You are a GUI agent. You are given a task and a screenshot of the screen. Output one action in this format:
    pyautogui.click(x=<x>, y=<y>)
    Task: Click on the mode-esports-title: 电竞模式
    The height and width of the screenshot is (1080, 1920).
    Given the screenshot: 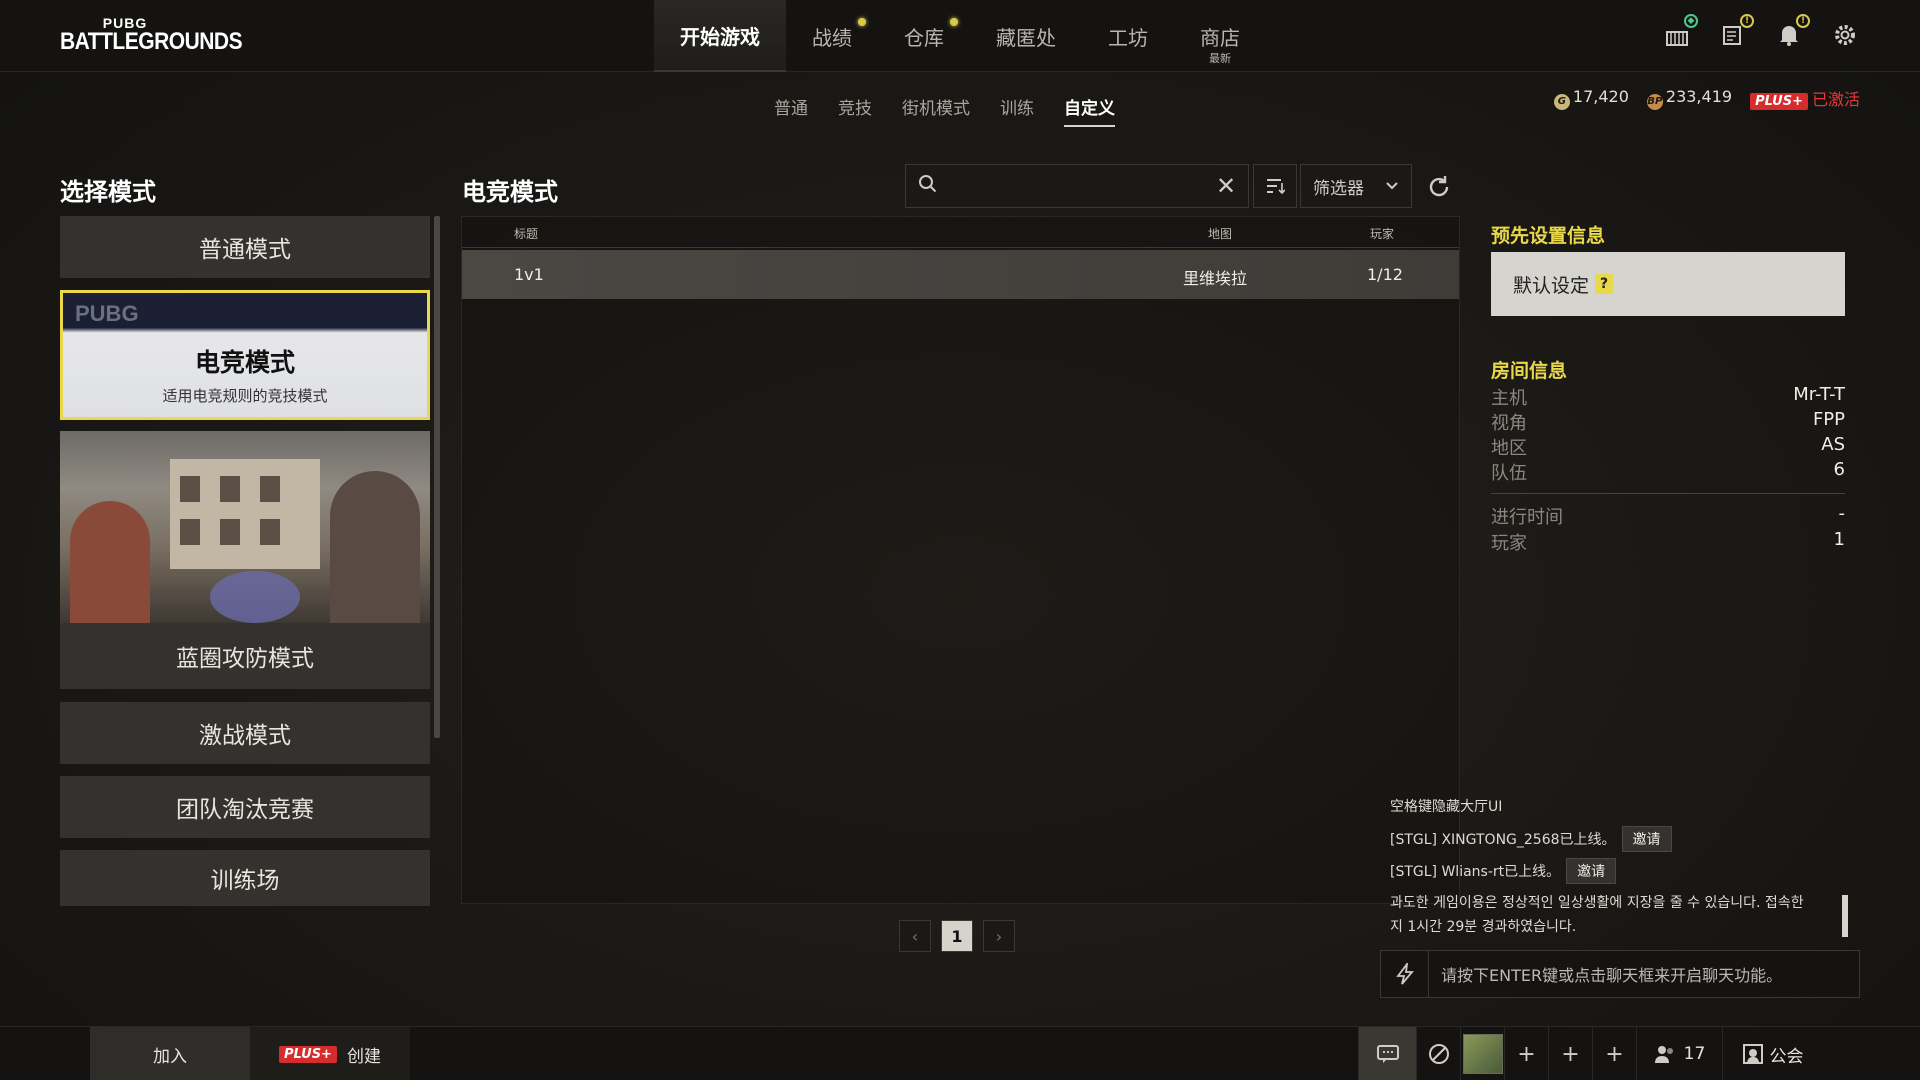 What is the action you would take?
    pyautogui.click(x=244, y=362)
    